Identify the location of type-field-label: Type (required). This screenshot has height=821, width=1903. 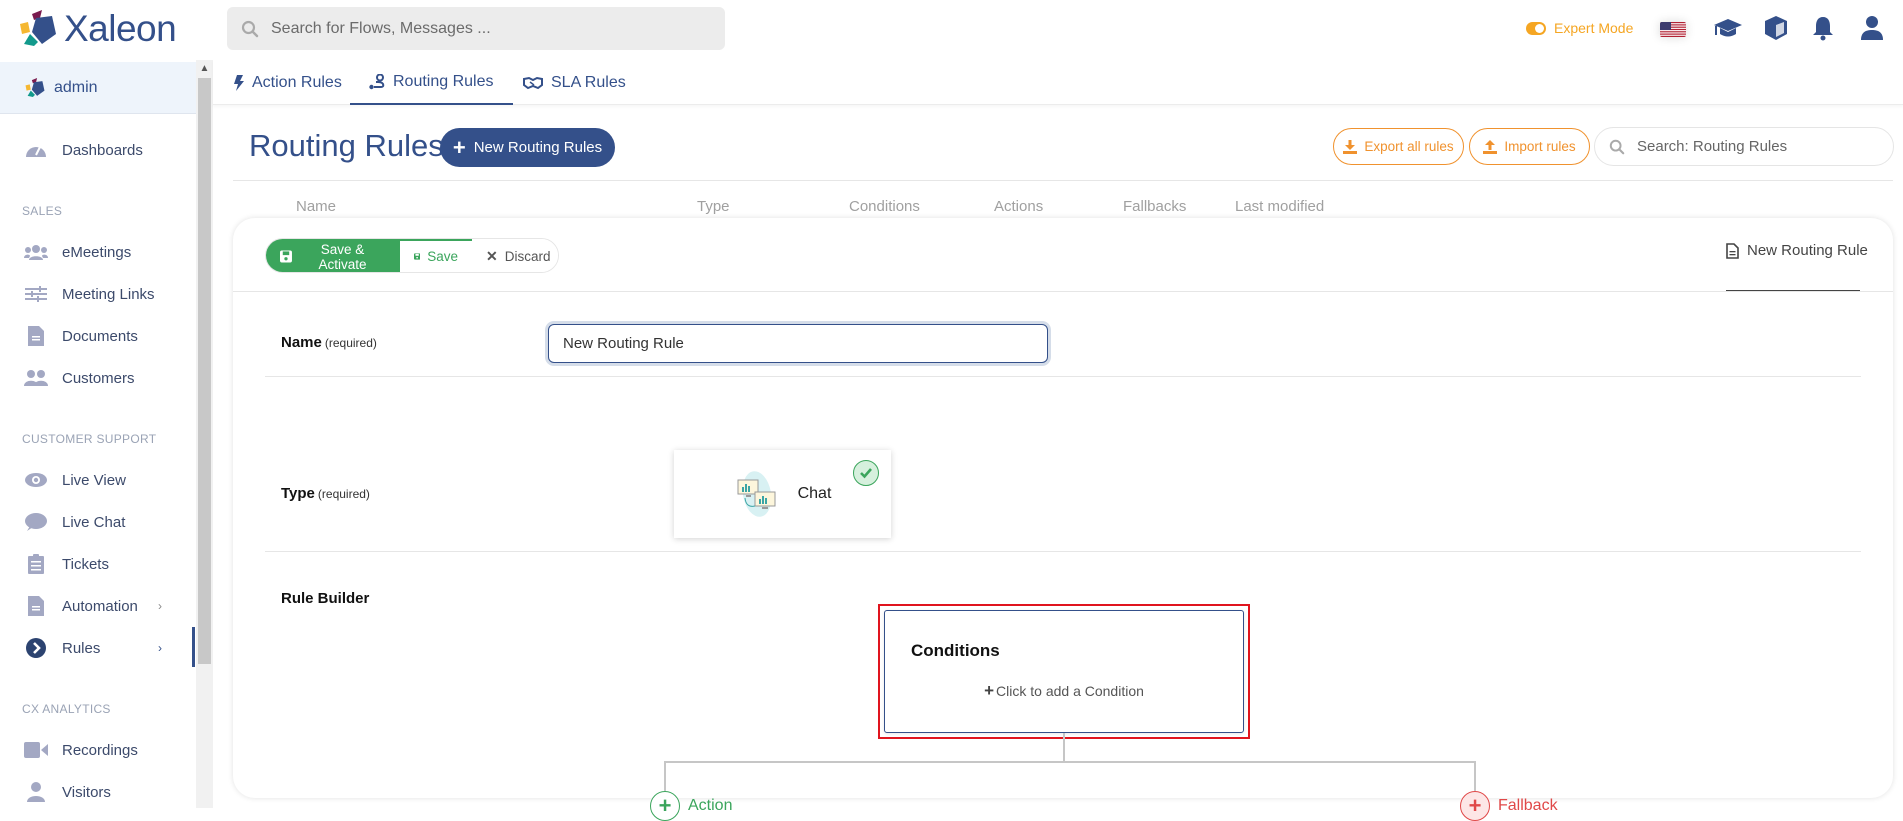
(325, 493).